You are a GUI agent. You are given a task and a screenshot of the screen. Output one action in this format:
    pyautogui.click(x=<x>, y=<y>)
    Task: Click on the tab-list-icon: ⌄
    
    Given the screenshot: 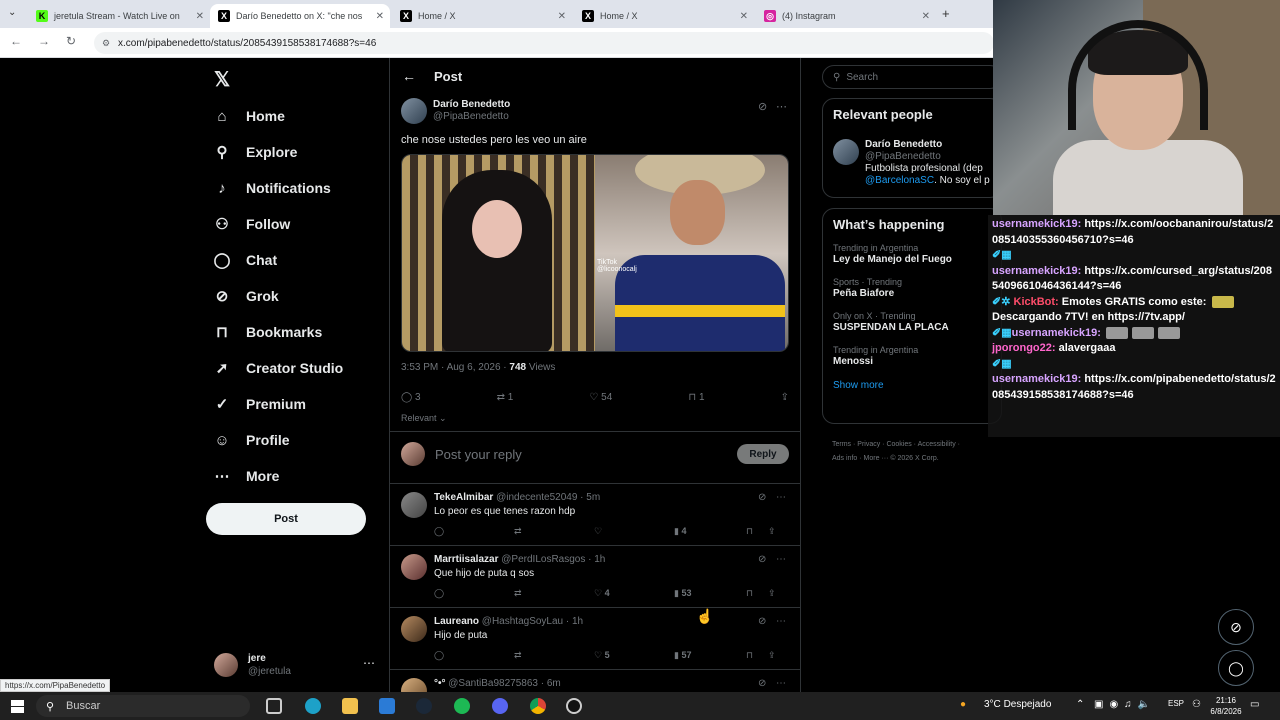 What is the action you would take?
    pyautogui.click(x=12, y=12)
    